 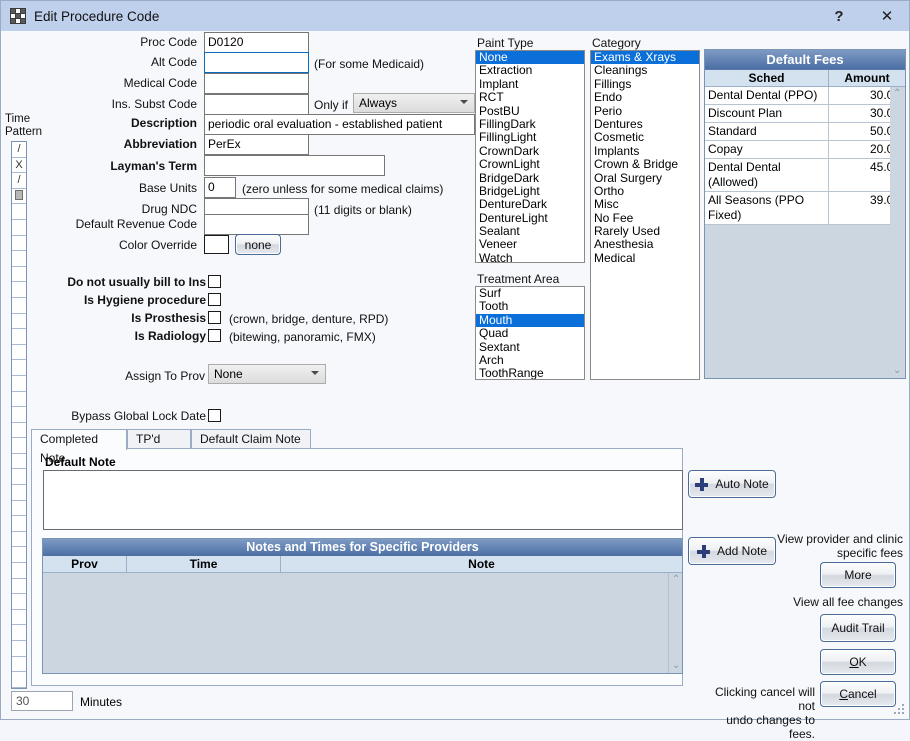 I want to click on base-units-input: 0, so click(x=220, y=187).